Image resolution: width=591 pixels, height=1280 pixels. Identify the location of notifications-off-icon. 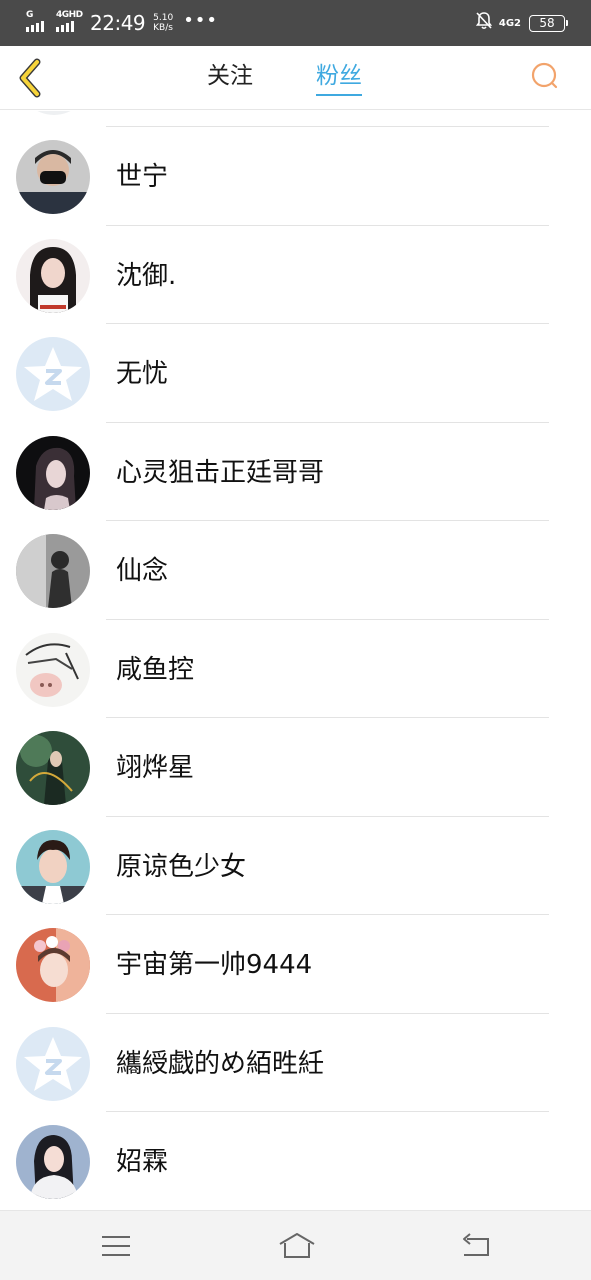
(484, 23).